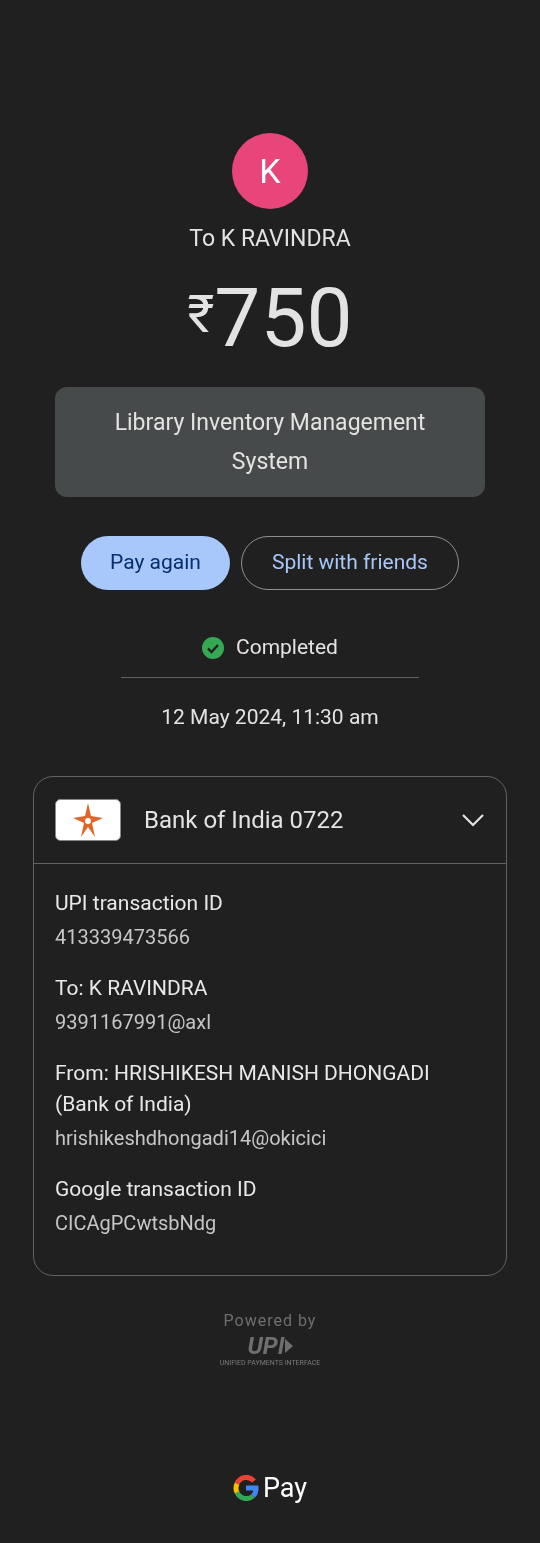  Describe the element at coordinates (283, 318) in the screenshot. I see `amount: 750` at that location.